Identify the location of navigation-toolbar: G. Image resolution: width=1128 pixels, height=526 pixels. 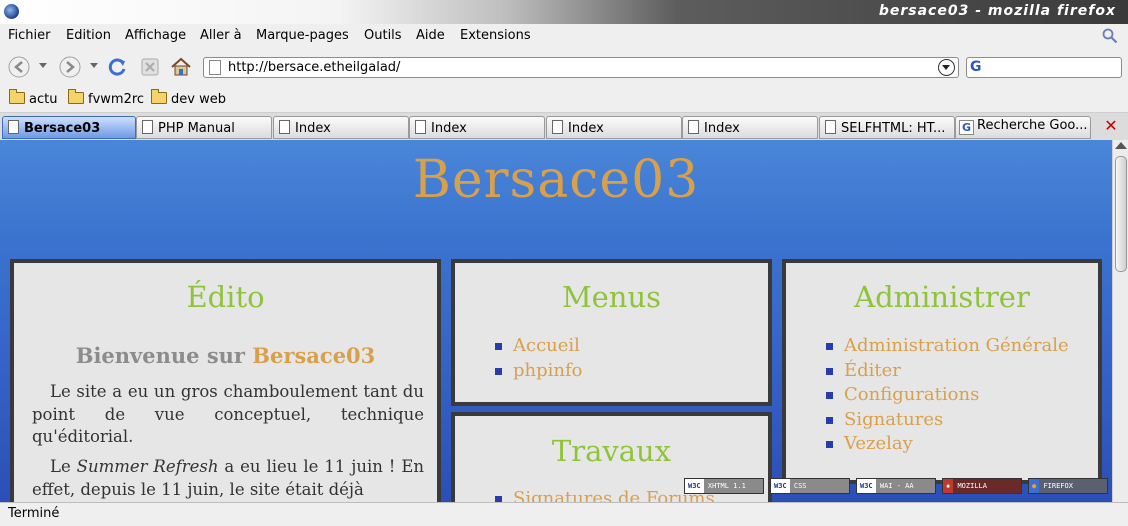
(564, 67).